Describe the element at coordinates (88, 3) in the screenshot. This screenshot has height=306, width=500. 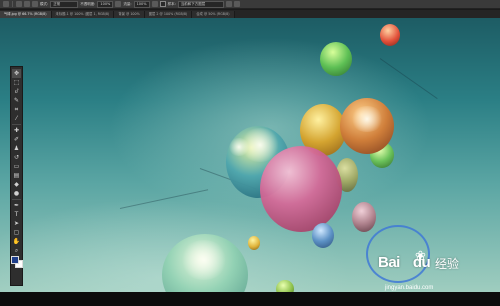
I see `opacity-label: 不透明度:` at that location.